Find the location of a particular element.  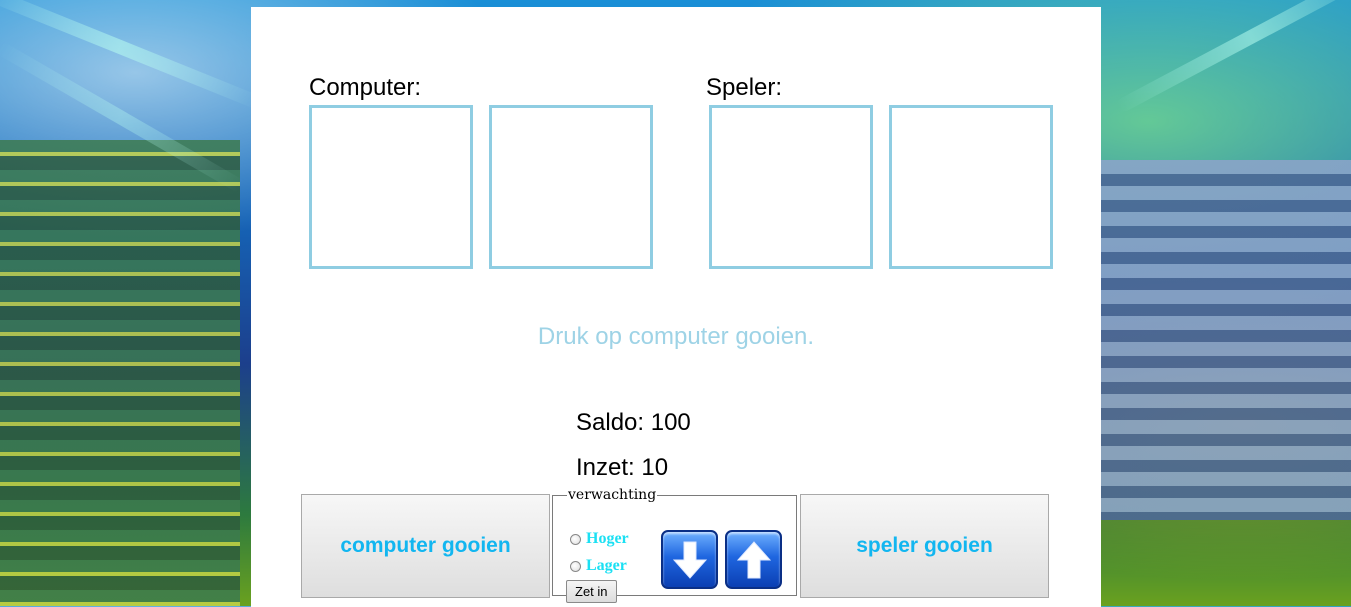

arrow-up-icon is located at coordinates (753, 559).